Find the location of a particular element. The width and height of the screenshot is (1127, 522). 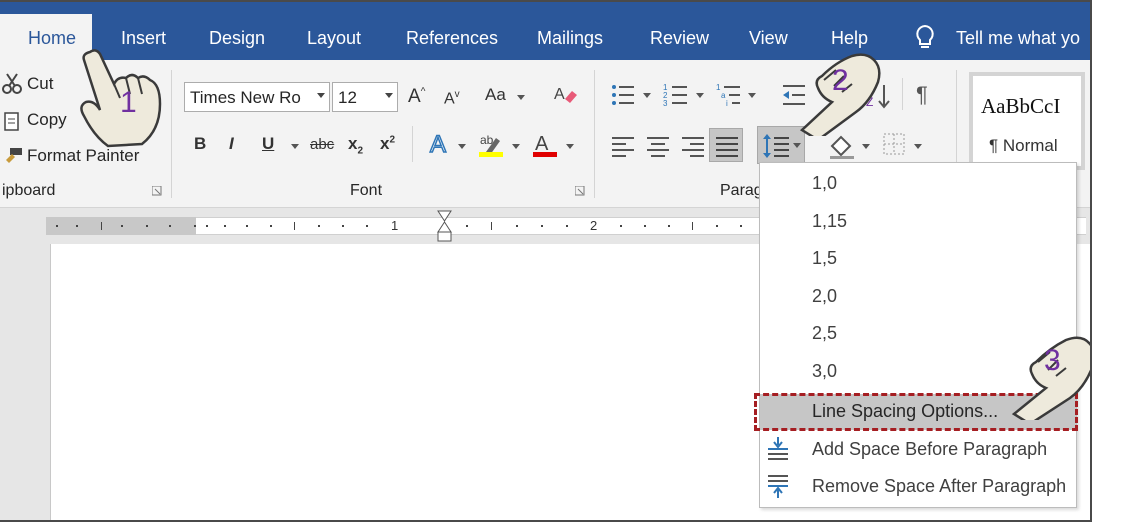

lightbulb-icon is located at coordinates (925, 36).